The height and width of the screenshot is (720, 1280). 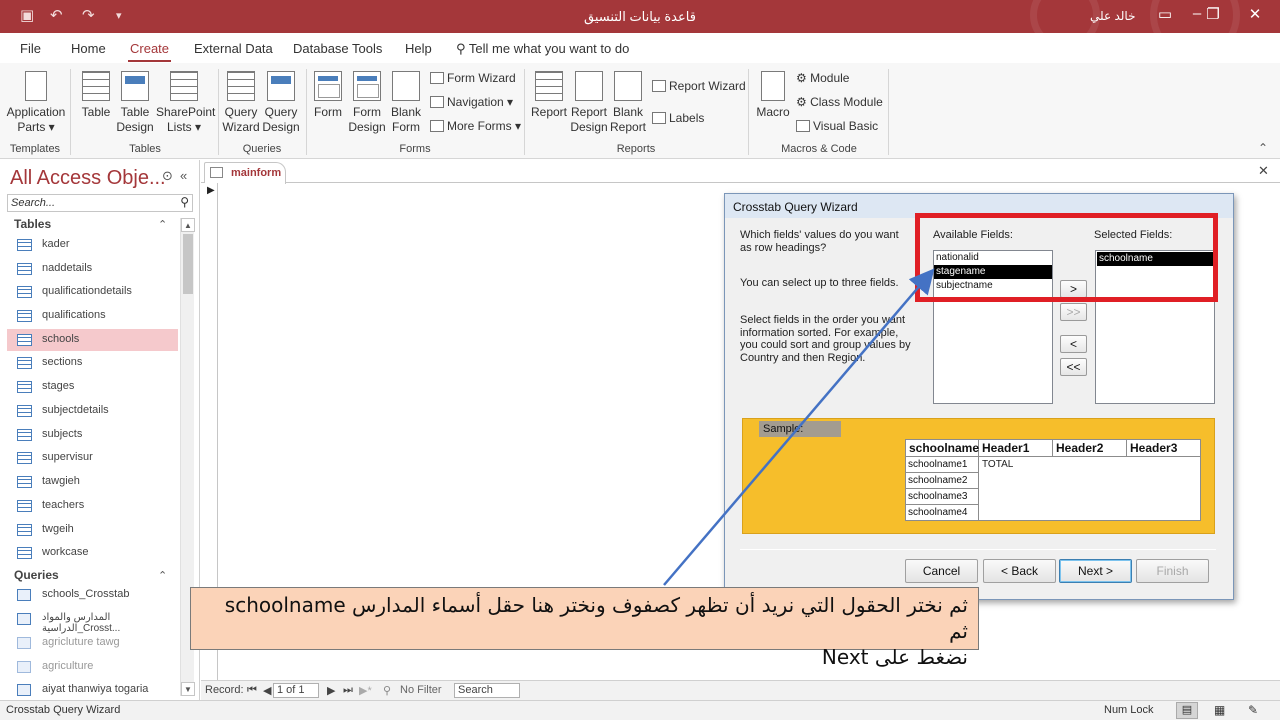 What do you see at coordinates (1219, 710) in the screenshot?
I see `datasheet-view-icon: ▦` at bounding box center [1219, 710].